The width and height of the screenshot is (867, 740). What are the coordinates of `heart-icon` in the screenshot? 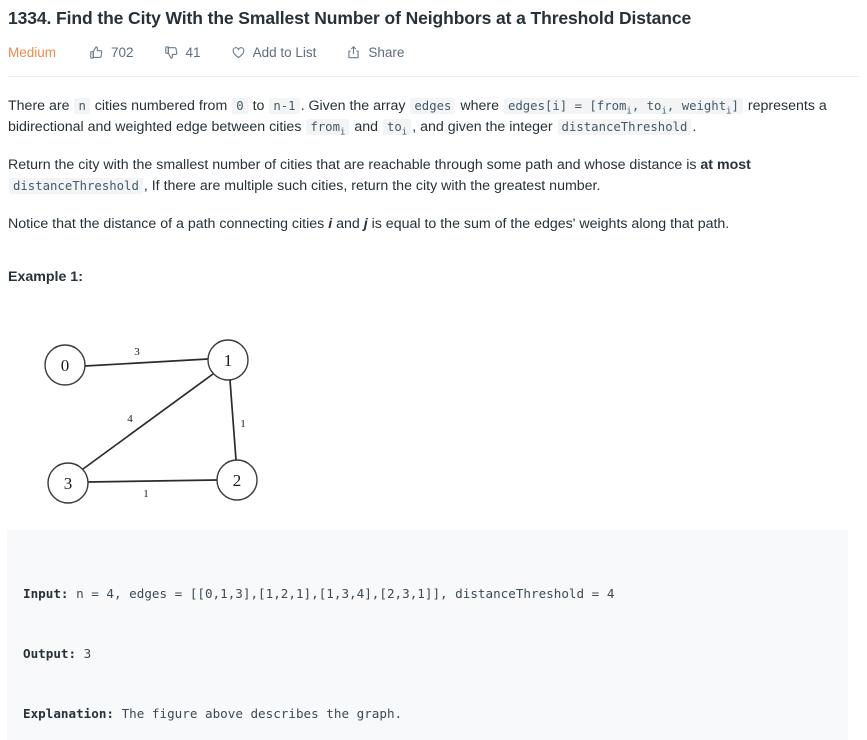 It's located at (238, 52).